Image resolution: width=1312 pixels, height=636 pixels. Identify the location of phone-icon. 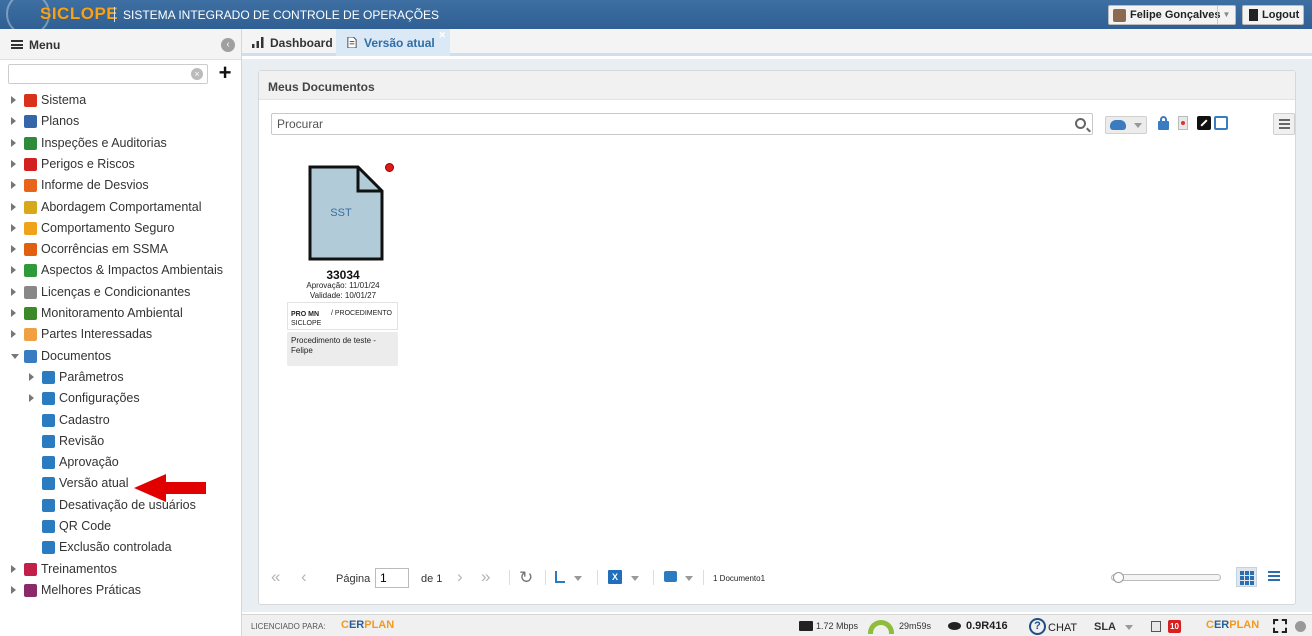
(30, 186).